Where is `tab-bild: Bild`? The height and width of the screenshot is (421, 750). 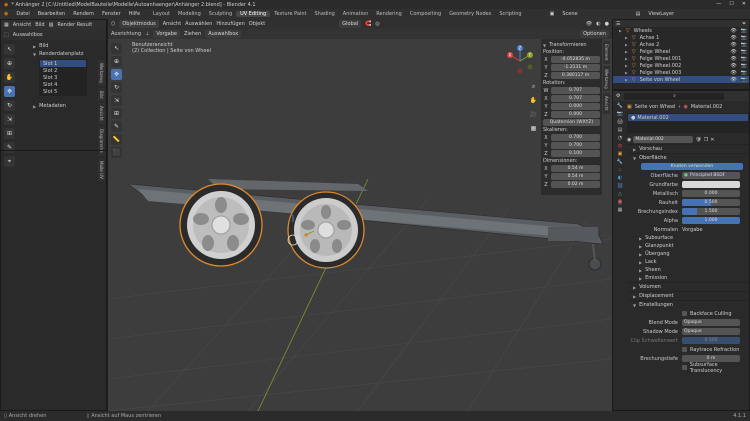
tab-bild: Bild is located at coordinates (101, 94).